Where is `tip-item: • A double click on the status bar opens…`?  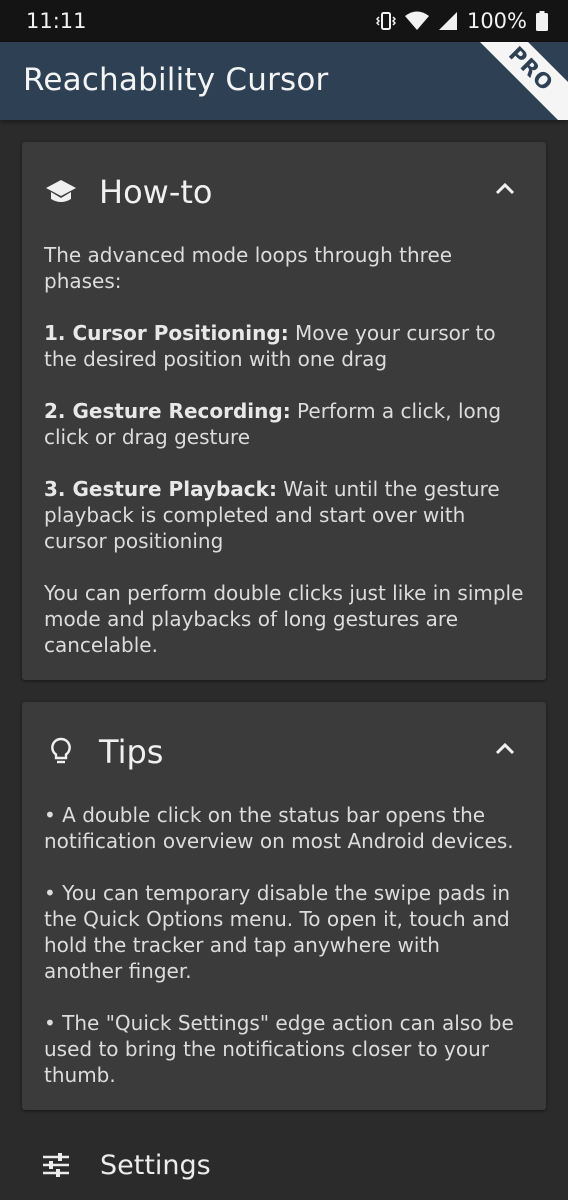 tip-item: • A double click on the status bar opens… is located at coordinates (279, 828).